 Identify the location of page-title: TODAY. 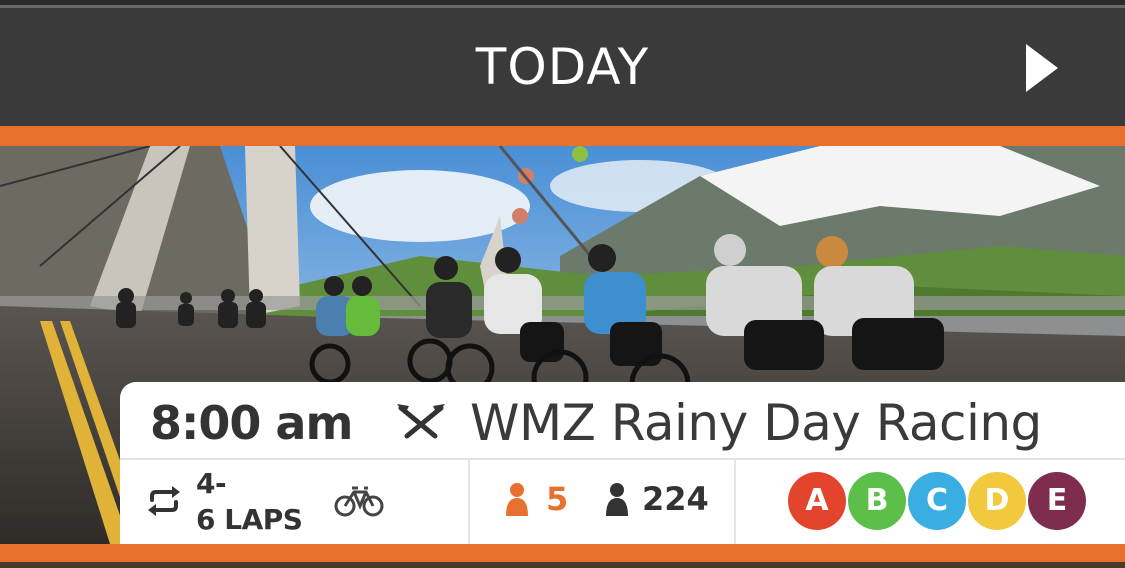
(562, 67).